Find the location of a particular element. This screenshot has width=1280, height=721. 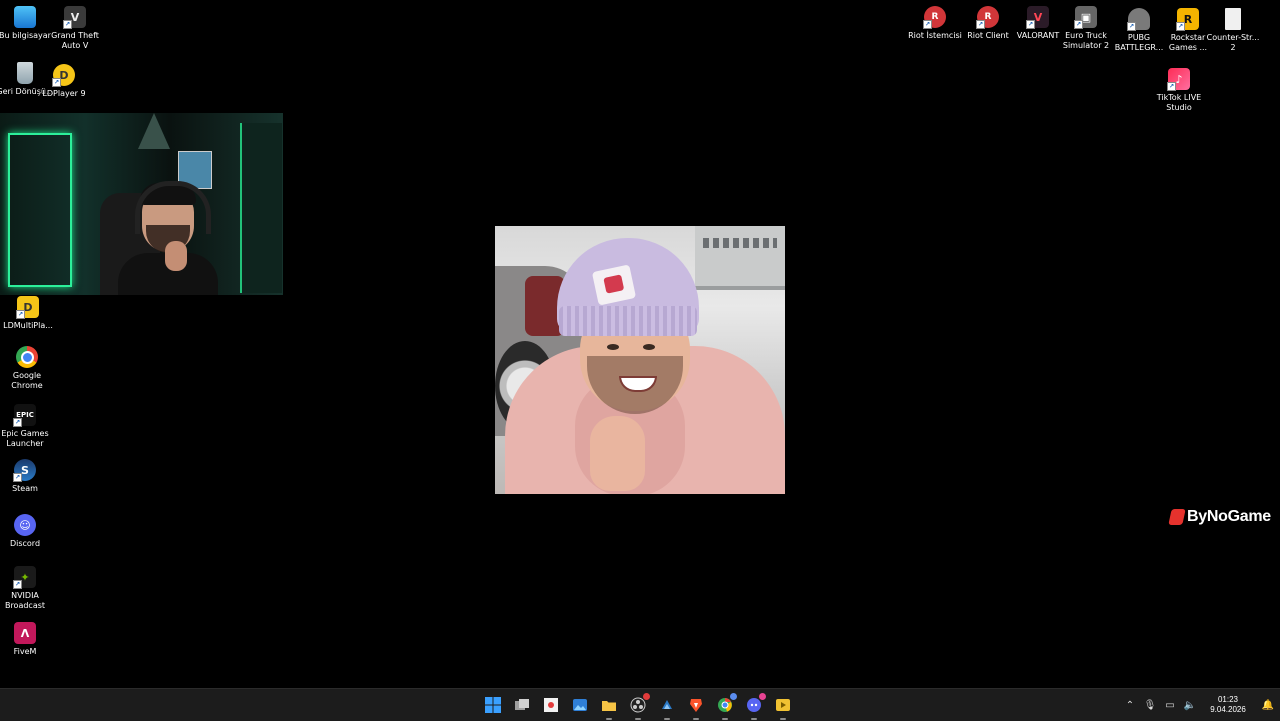

center-photo is located at coordinates (640, 360).